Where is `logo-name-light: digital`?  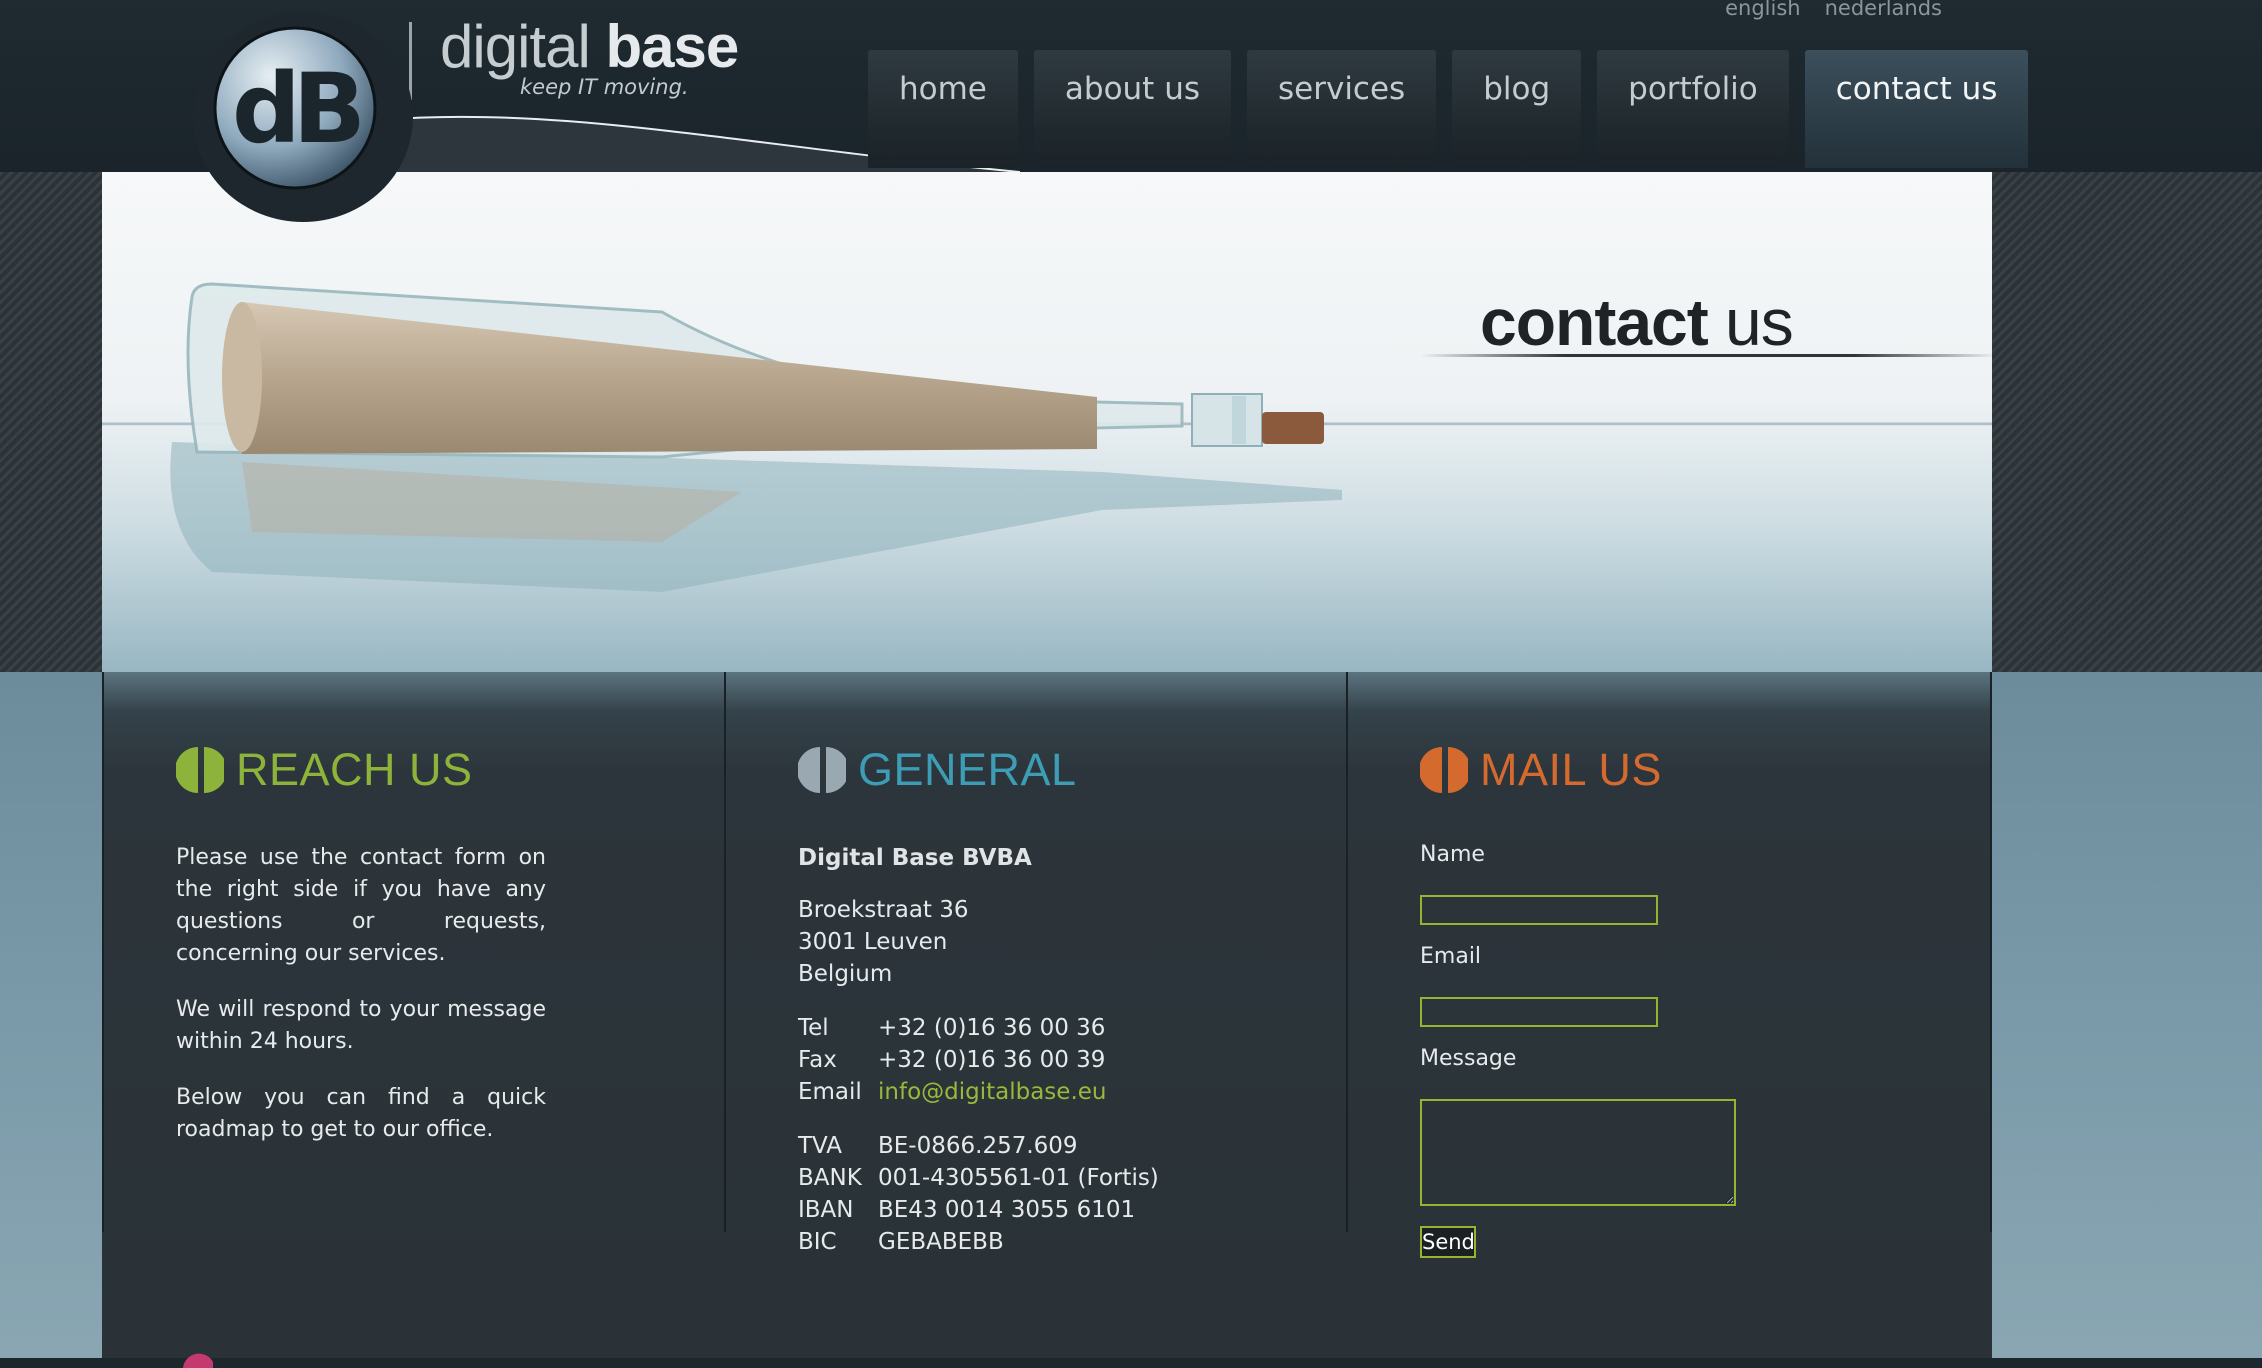 logo-name-light: digital is located at coordinates (523, 46).